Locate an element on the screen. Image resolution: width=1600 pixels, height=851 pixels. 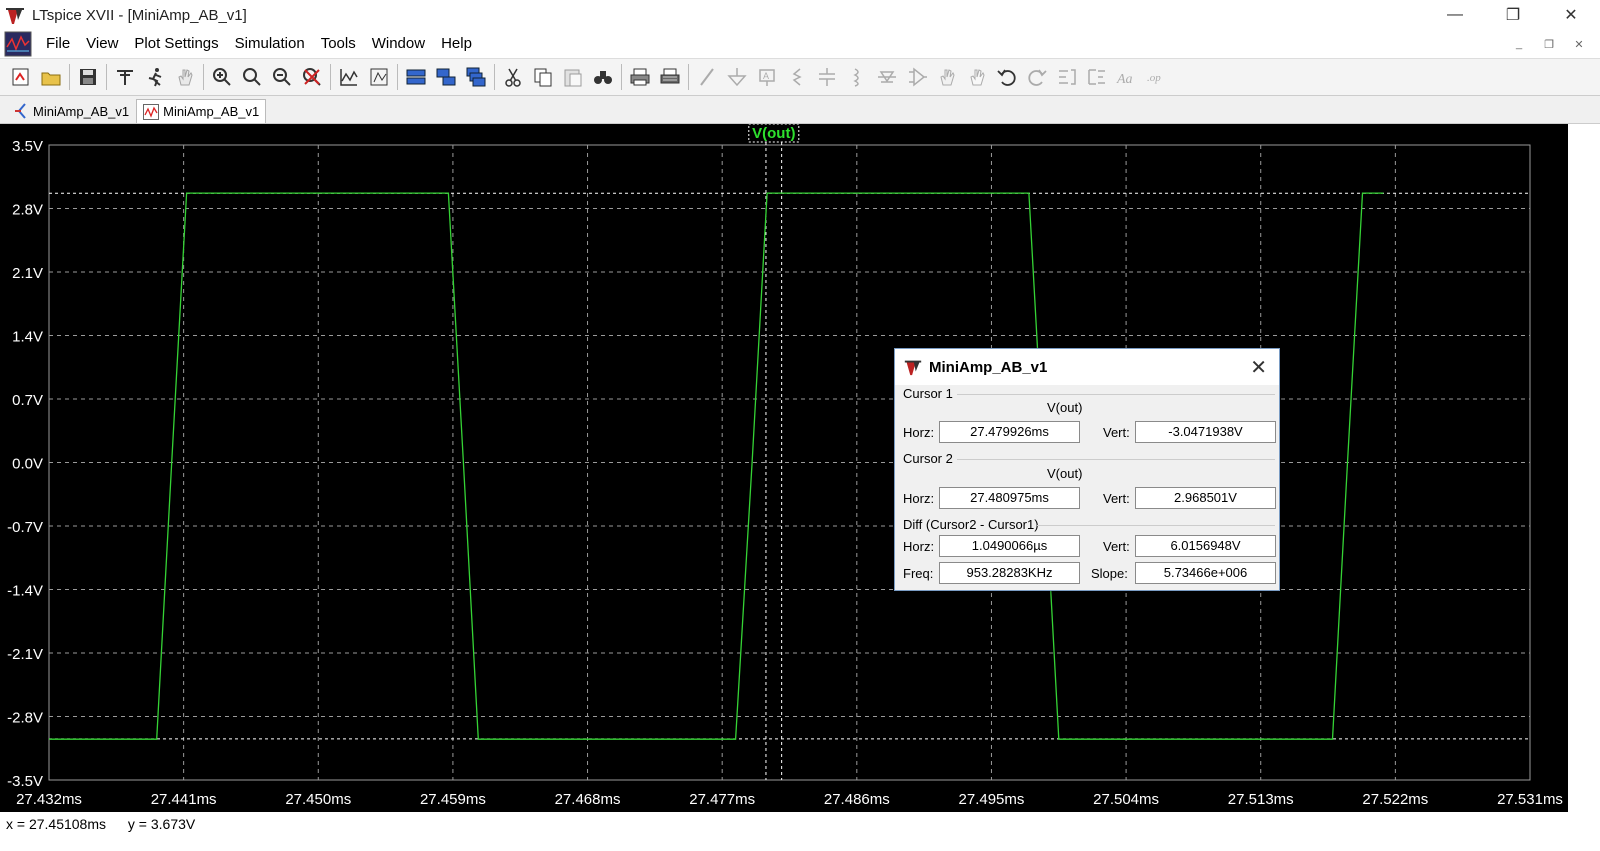
save-button is located at coordinates (88, 77).